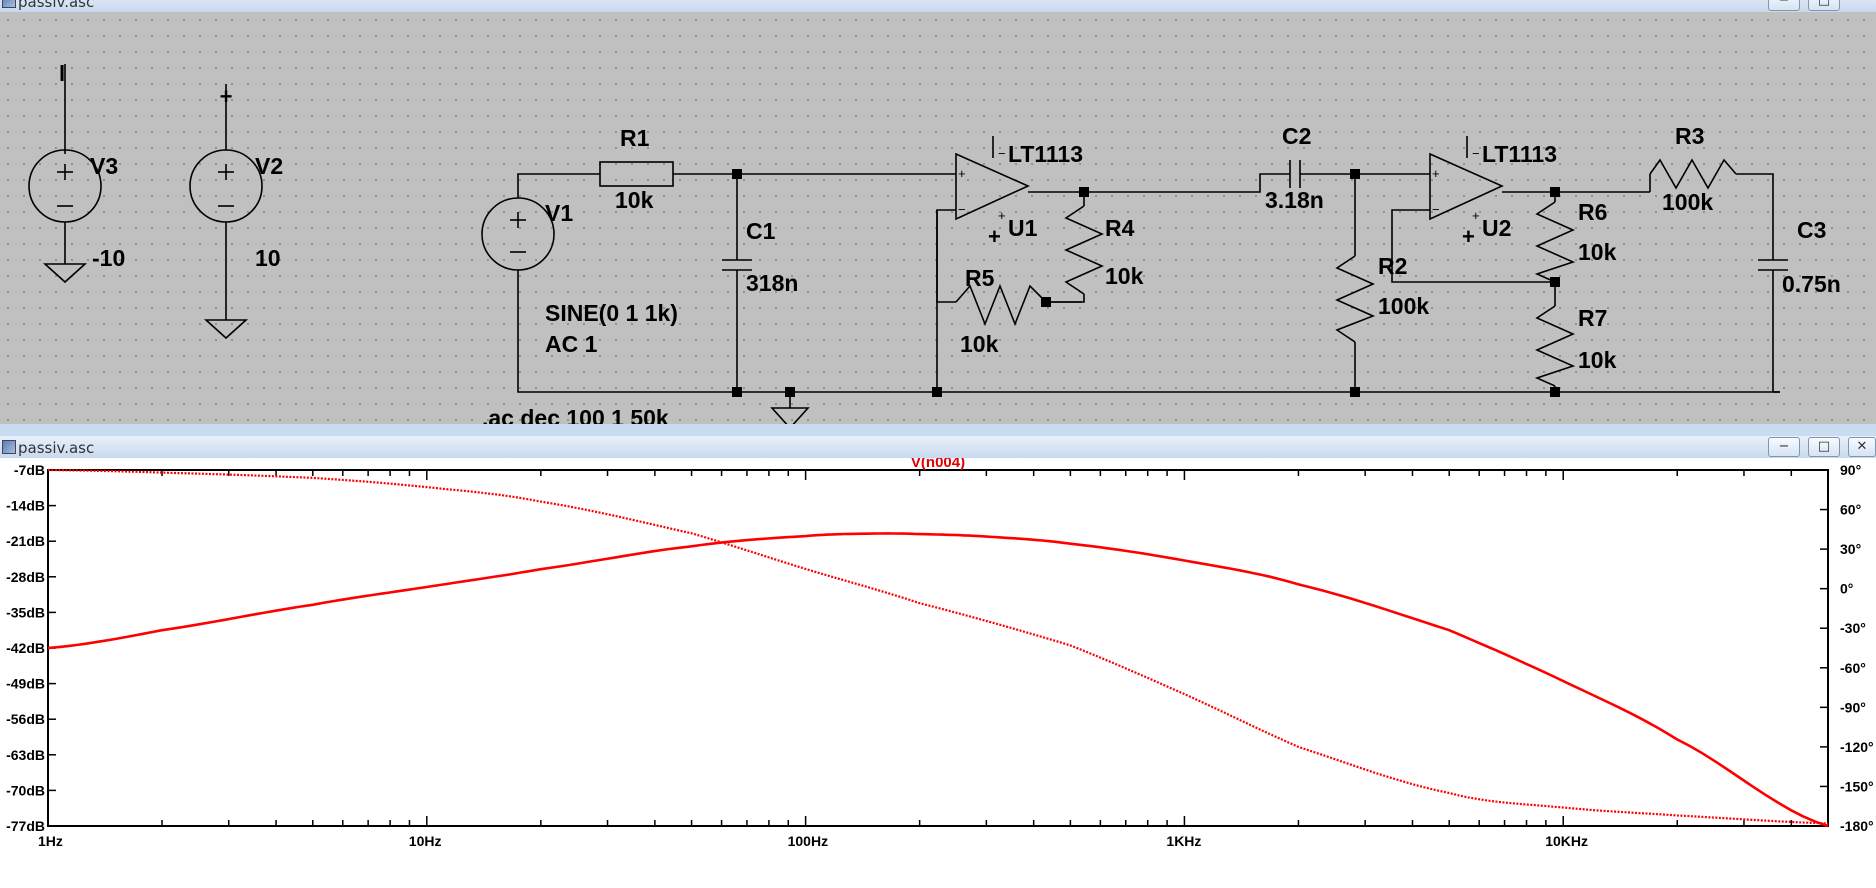 This screenshot has height=888, width=1876. What do you see at coordinates (1355, 299) in the screenshot?
I see `r2-resistor` at bounding box center [1355, 299].